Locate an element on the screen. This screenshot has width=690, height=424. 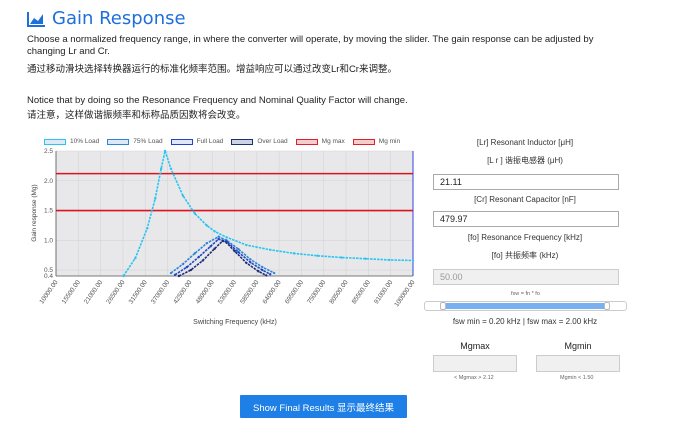
x-tick-label: 85500.00 is located at coordinates (362, 292).